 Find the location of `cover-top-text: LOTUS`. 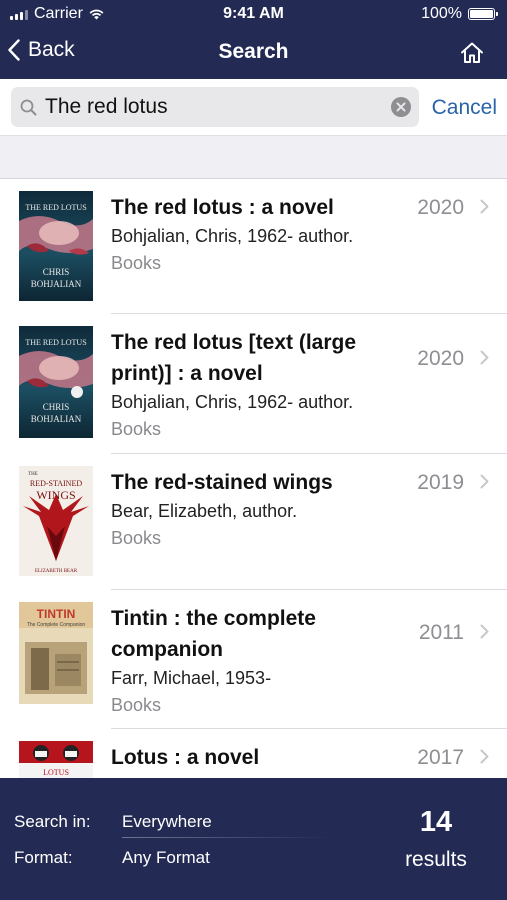

cover-top-text: LOTUS is located at coordinates (56, 772).